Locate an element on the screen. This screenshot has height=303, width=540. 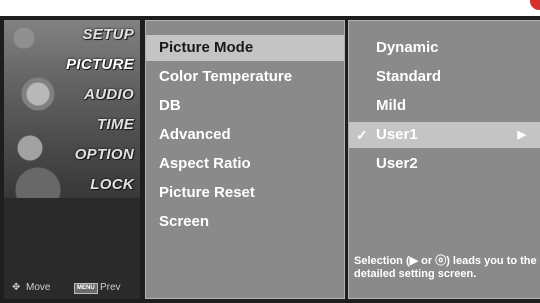
option-label: User1 is located at coordinates (397, 134).